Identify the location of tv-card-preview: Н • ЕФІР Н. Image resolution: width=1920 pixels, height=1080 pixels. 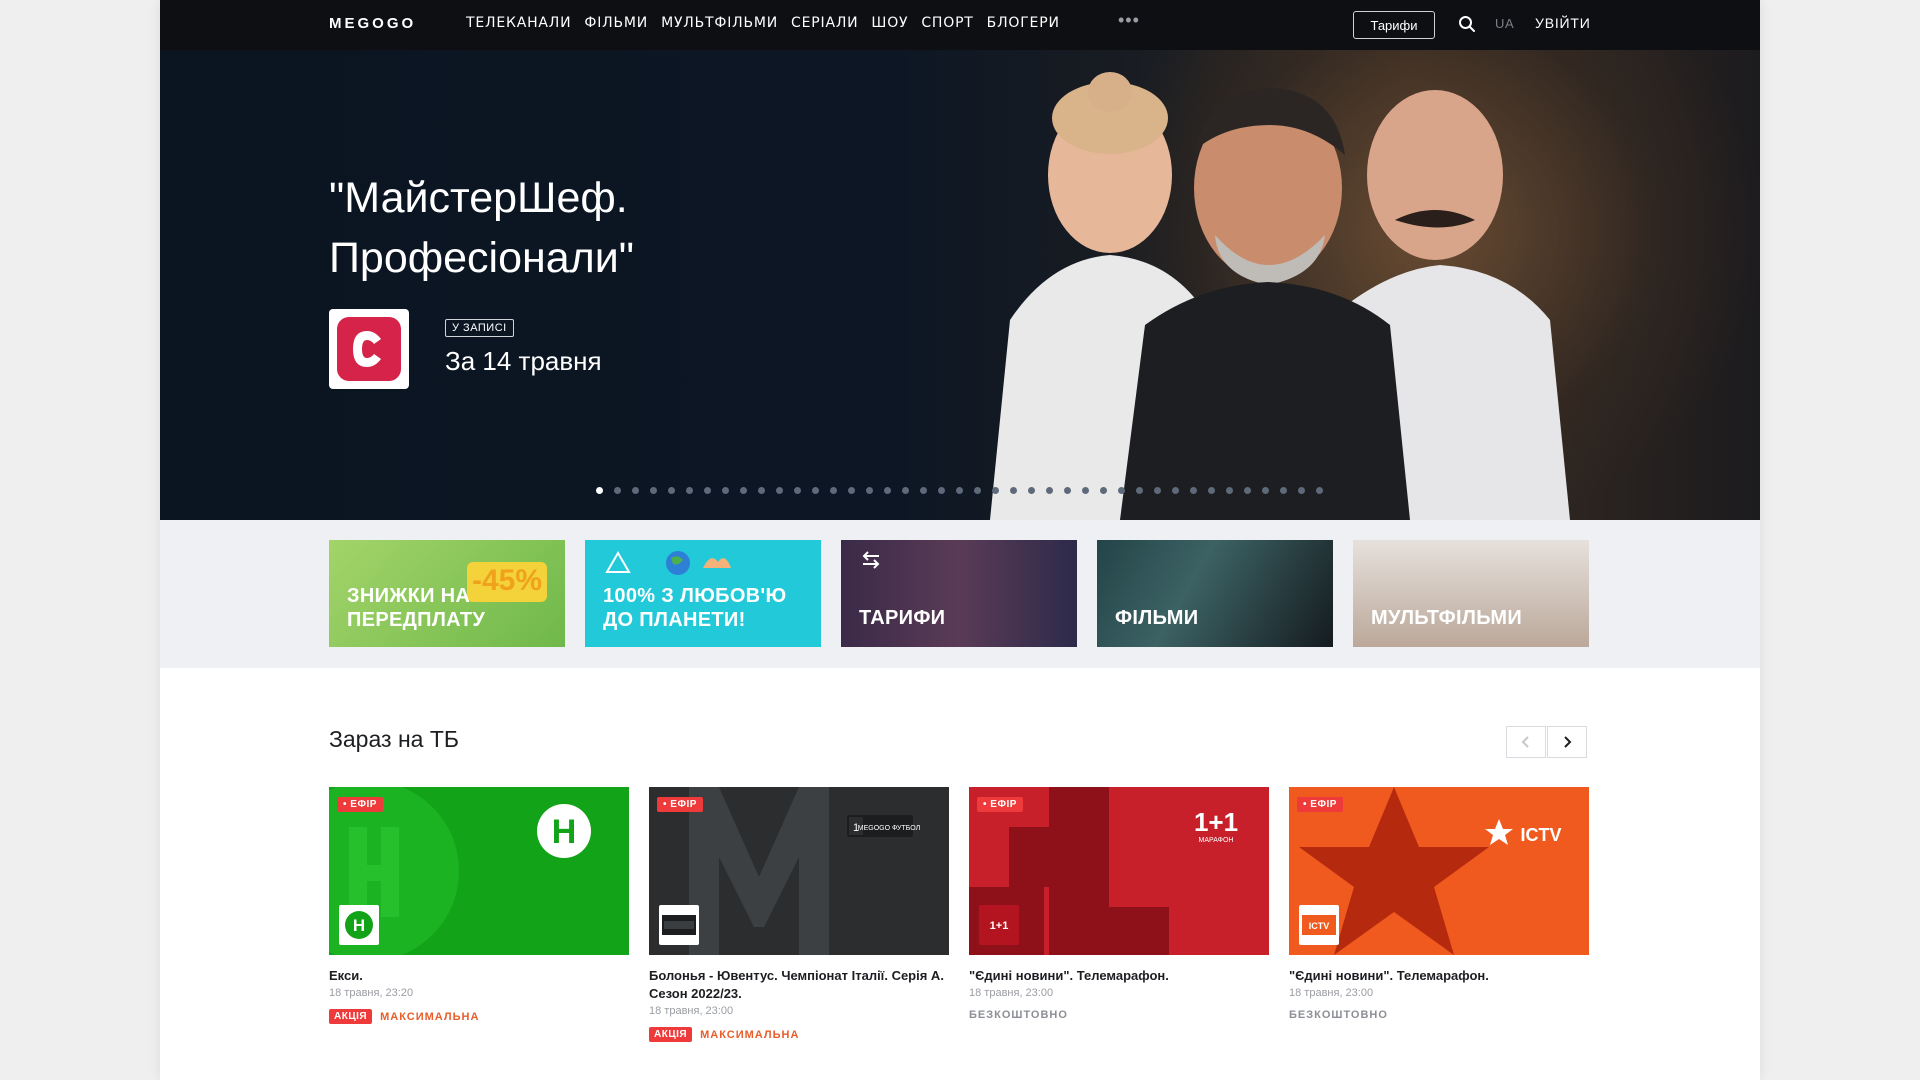
(479, 871).